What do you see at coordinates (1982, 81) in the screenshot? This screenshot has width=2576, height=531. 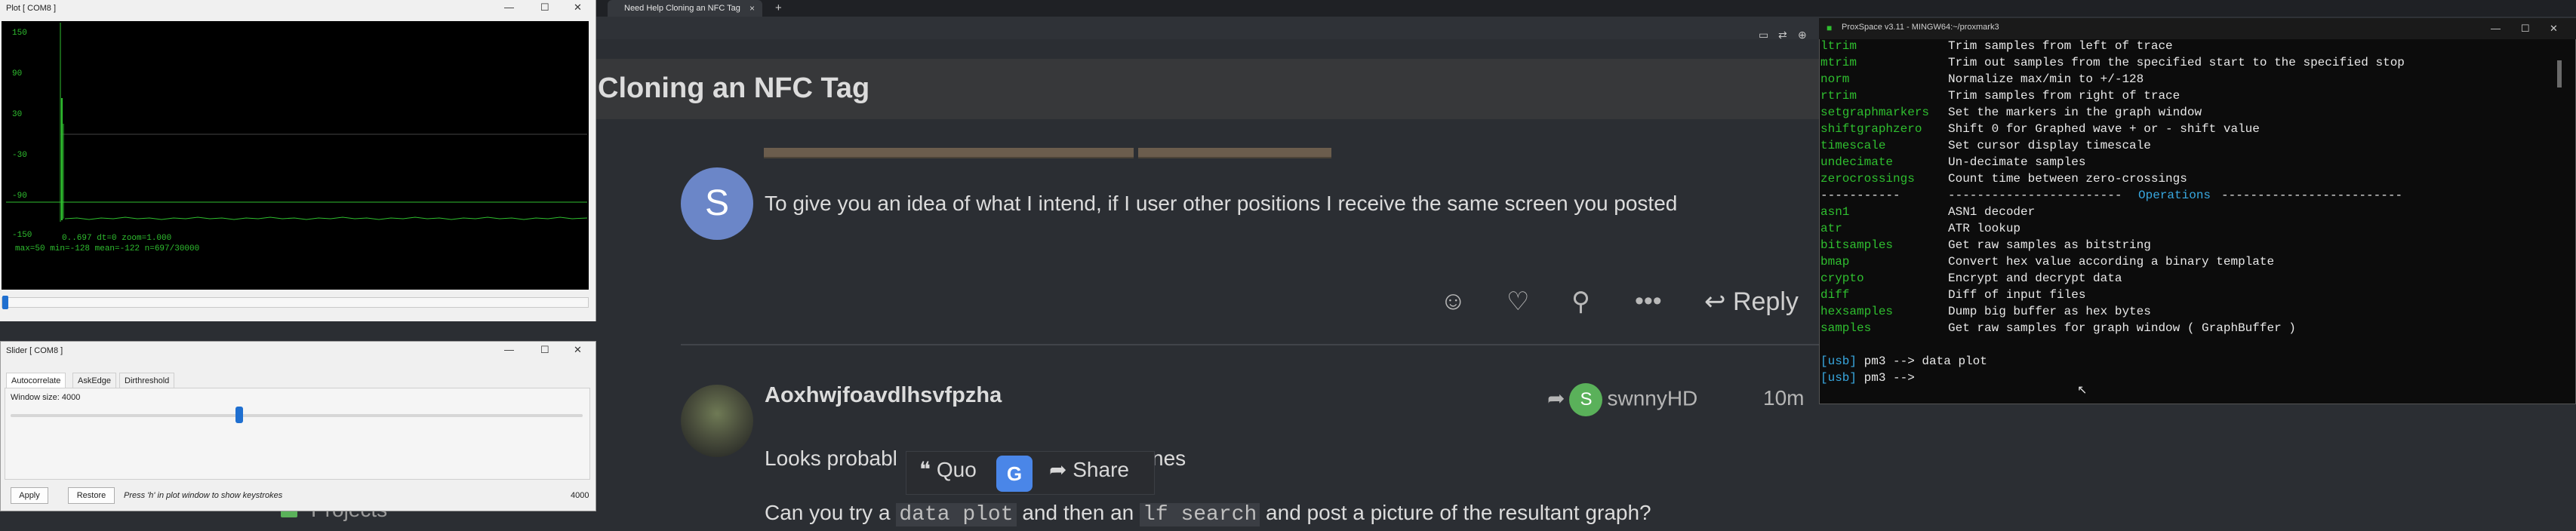 I see `terminal-command-row: norm Normalize max/min to +/-128` at bounding box center [1982, 81].